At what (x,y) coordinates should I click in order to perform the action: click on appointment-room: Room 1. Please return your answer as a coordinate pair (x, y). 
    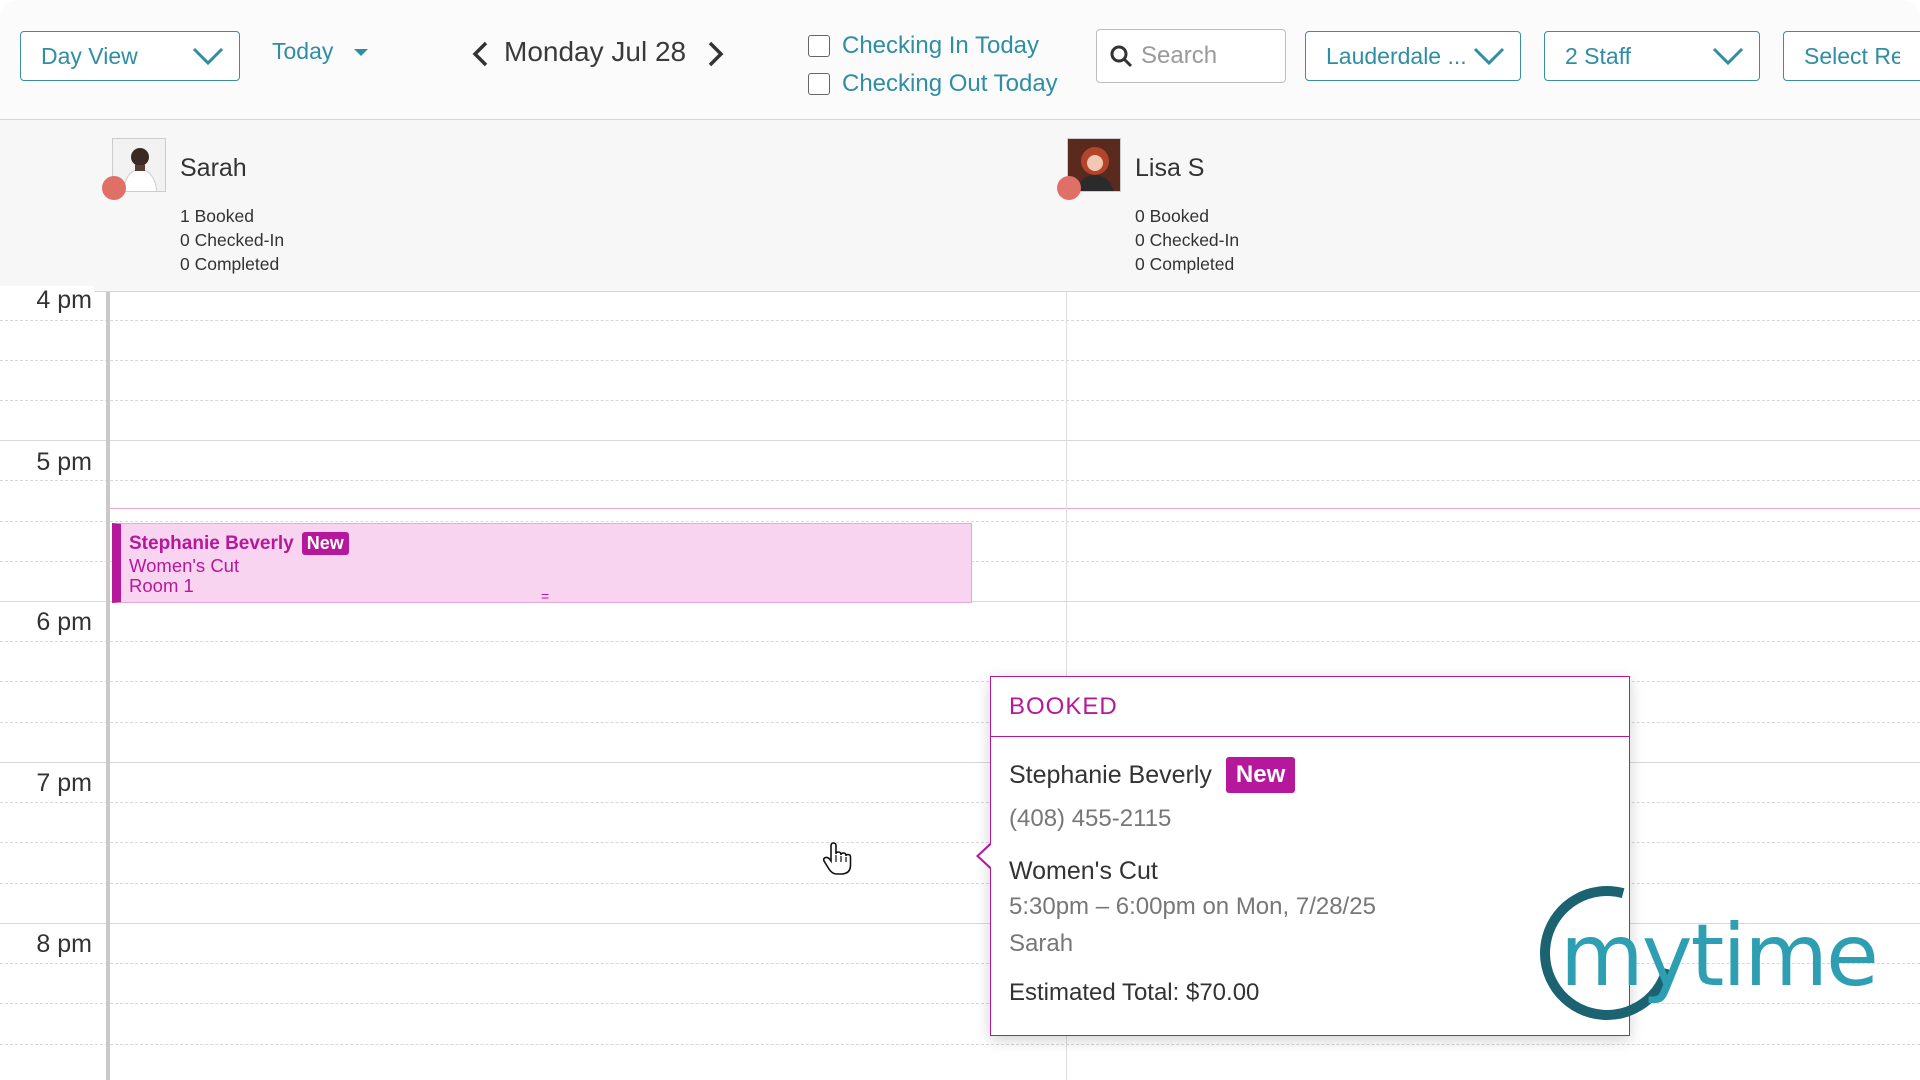
    Looking at the image, I should click on (161, 585).